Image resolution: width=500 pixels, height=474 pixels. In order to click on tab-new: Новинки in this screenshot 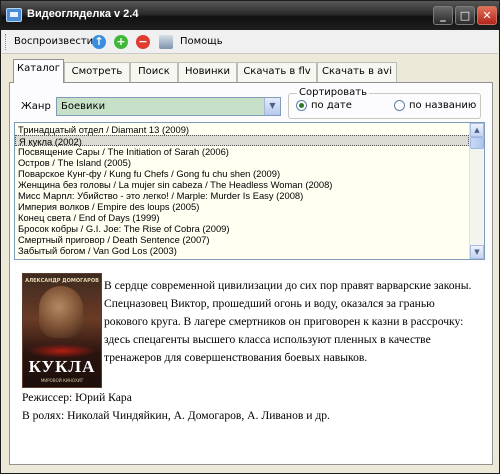, I will do `click(207, 72)`.